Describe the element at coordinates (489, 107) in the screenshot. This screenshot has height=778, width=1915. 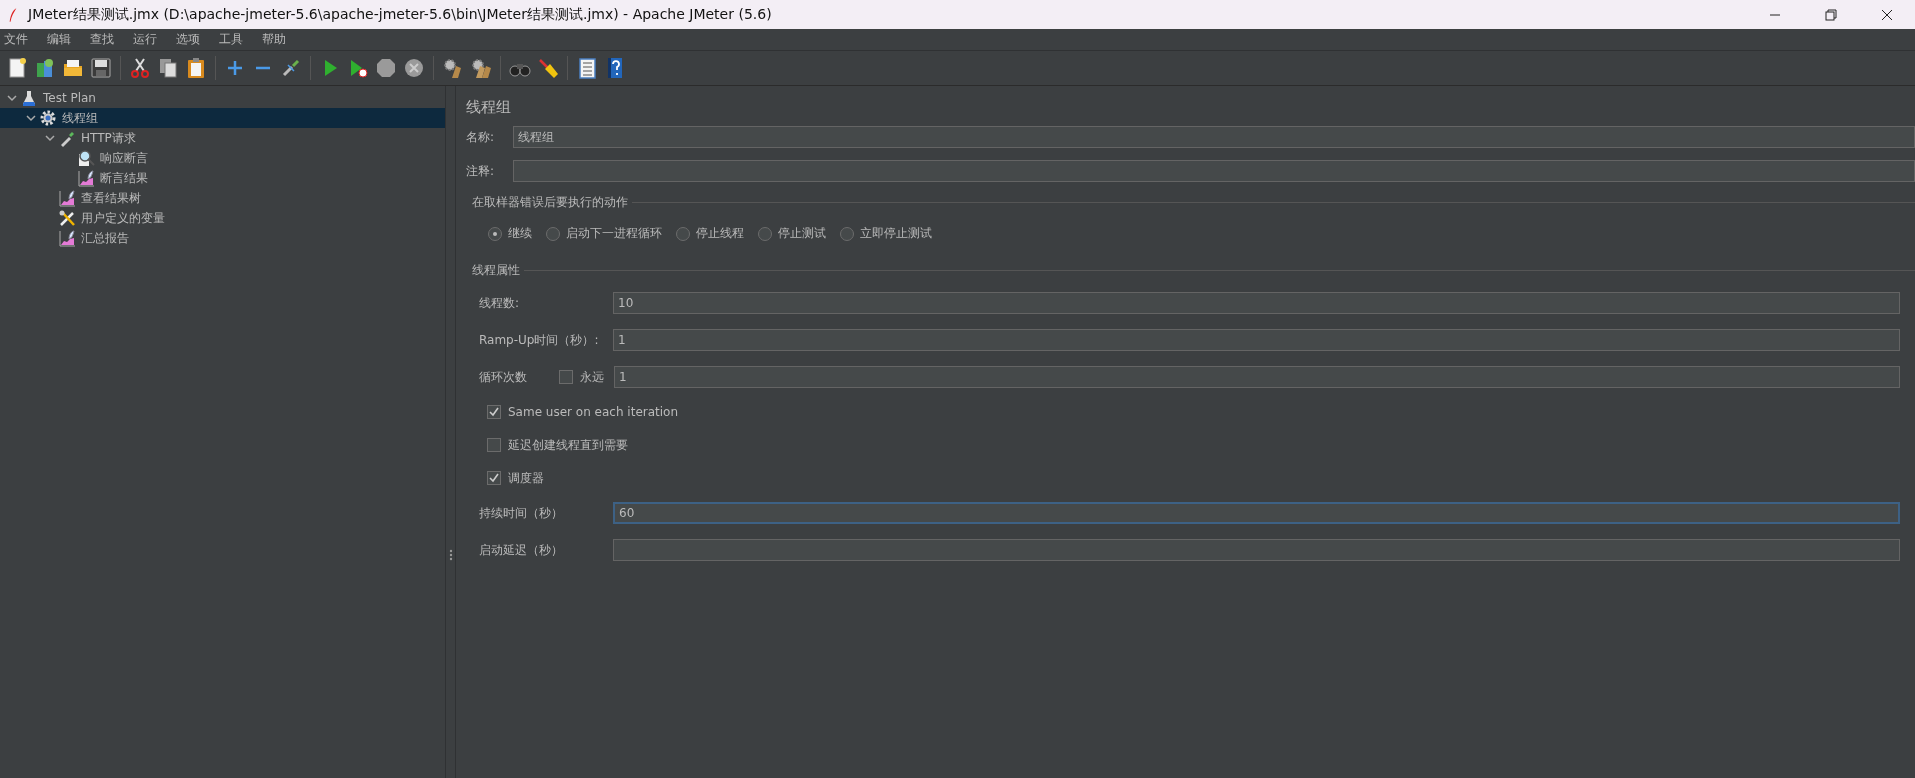
I see `panel-title: 线程组` at that location.